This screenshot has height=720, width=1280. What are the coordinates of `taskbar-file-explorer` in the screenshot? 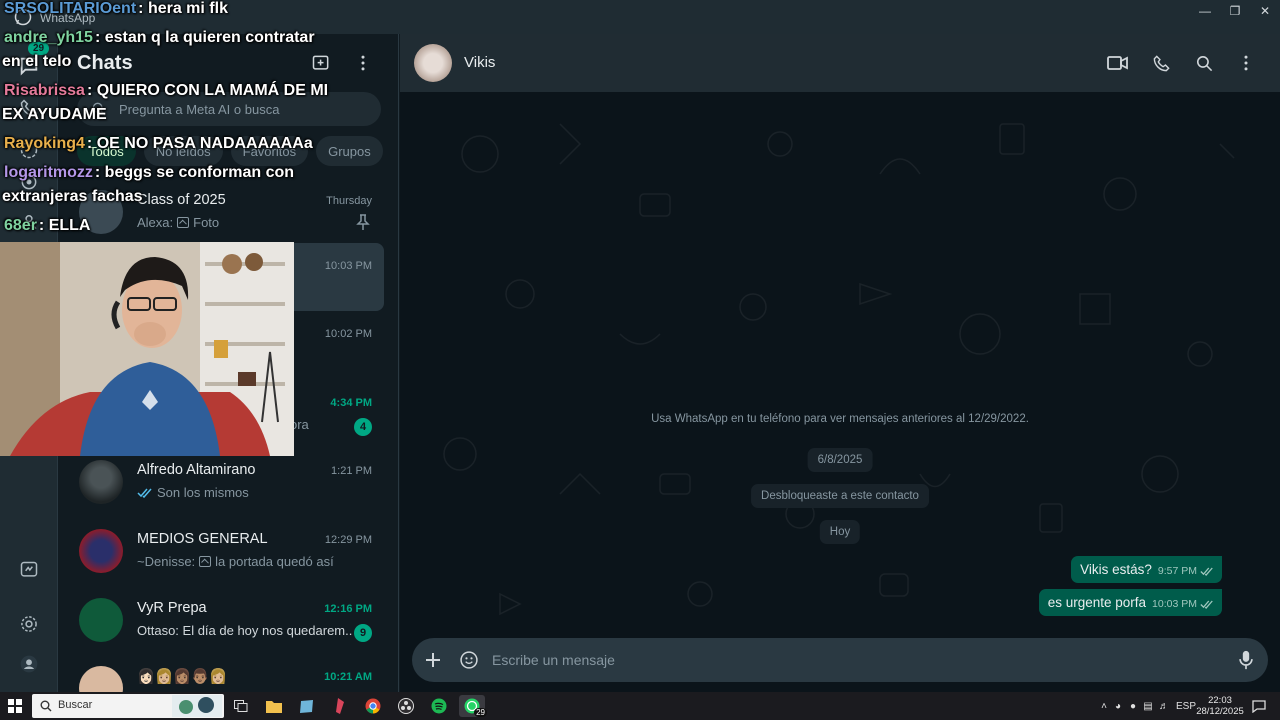 It's located at (274, 706).